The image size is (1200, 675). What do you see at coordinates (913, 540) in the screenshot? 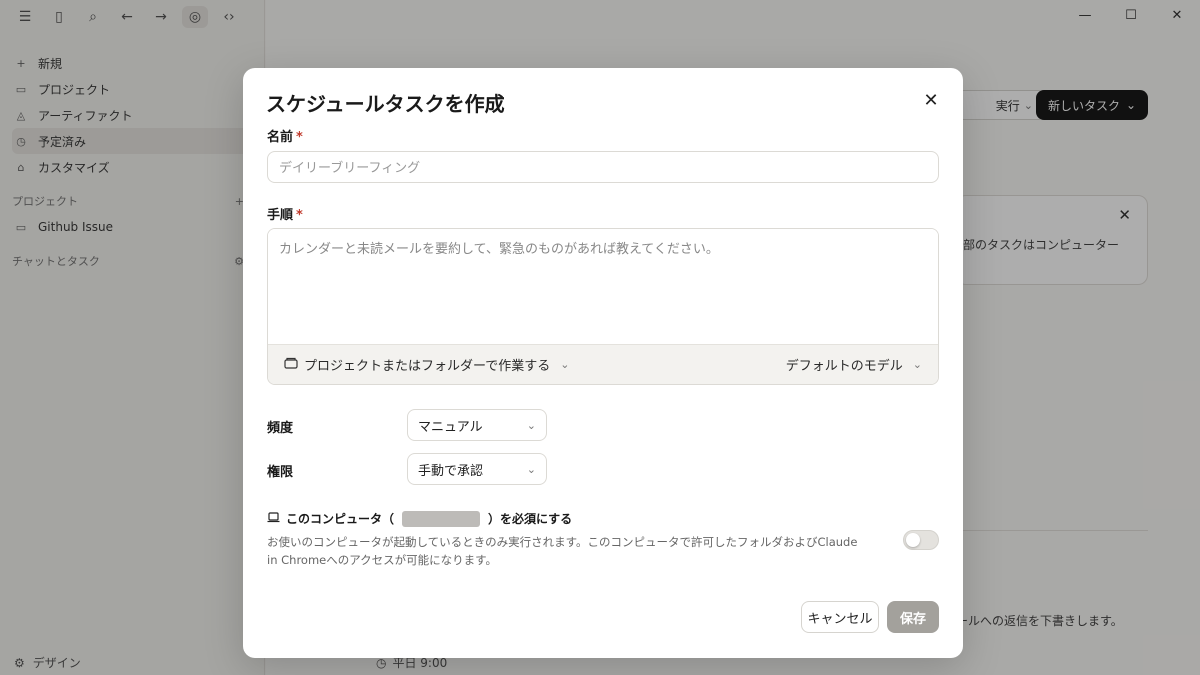
I see `toggle-knob` at bounding box center [913, 540].